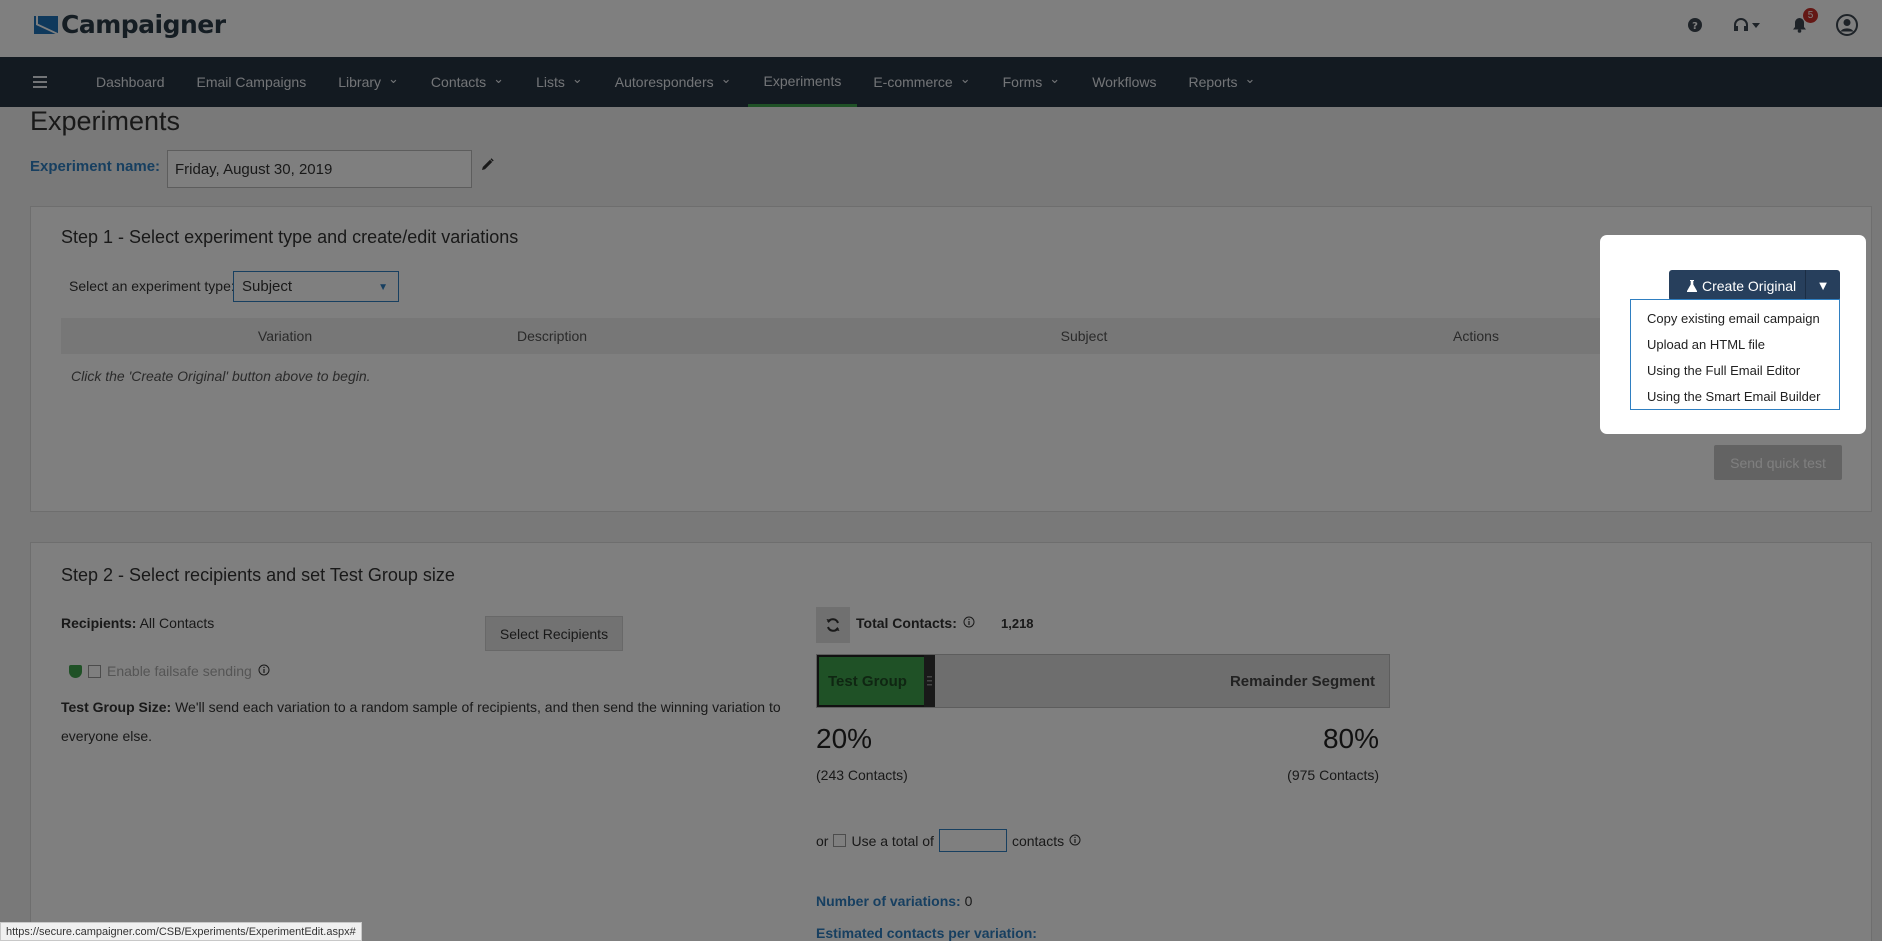  Describe the element at coordinates (1749, 285) in the screenshot. I see `create-original-label: Create Original` at that location.